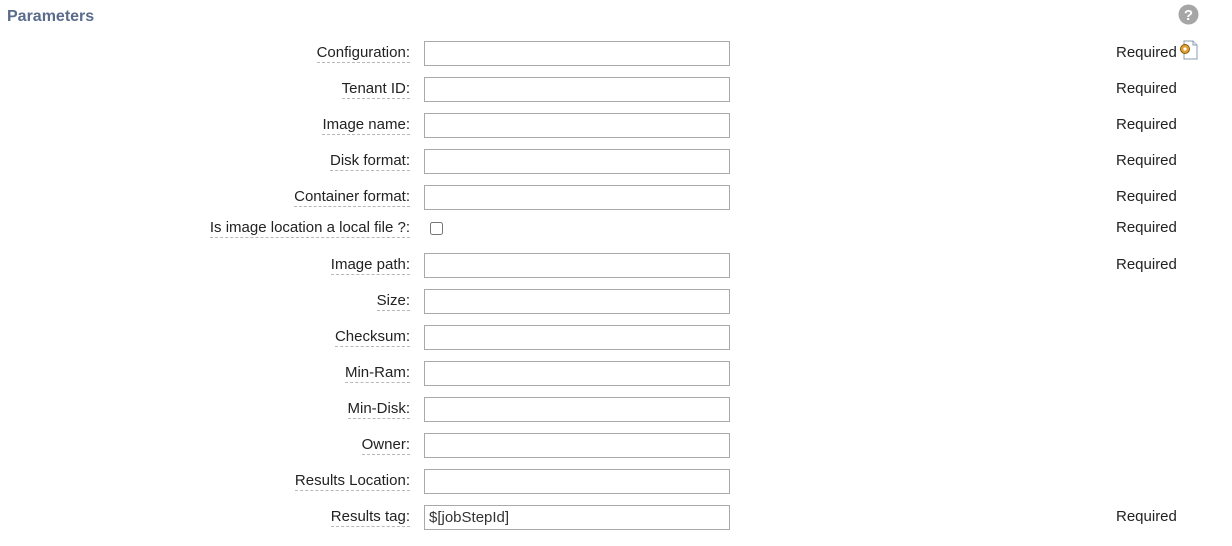 This screenshot has width=1232, height=546. I want to click on min-ram-input, so click(577, 373).